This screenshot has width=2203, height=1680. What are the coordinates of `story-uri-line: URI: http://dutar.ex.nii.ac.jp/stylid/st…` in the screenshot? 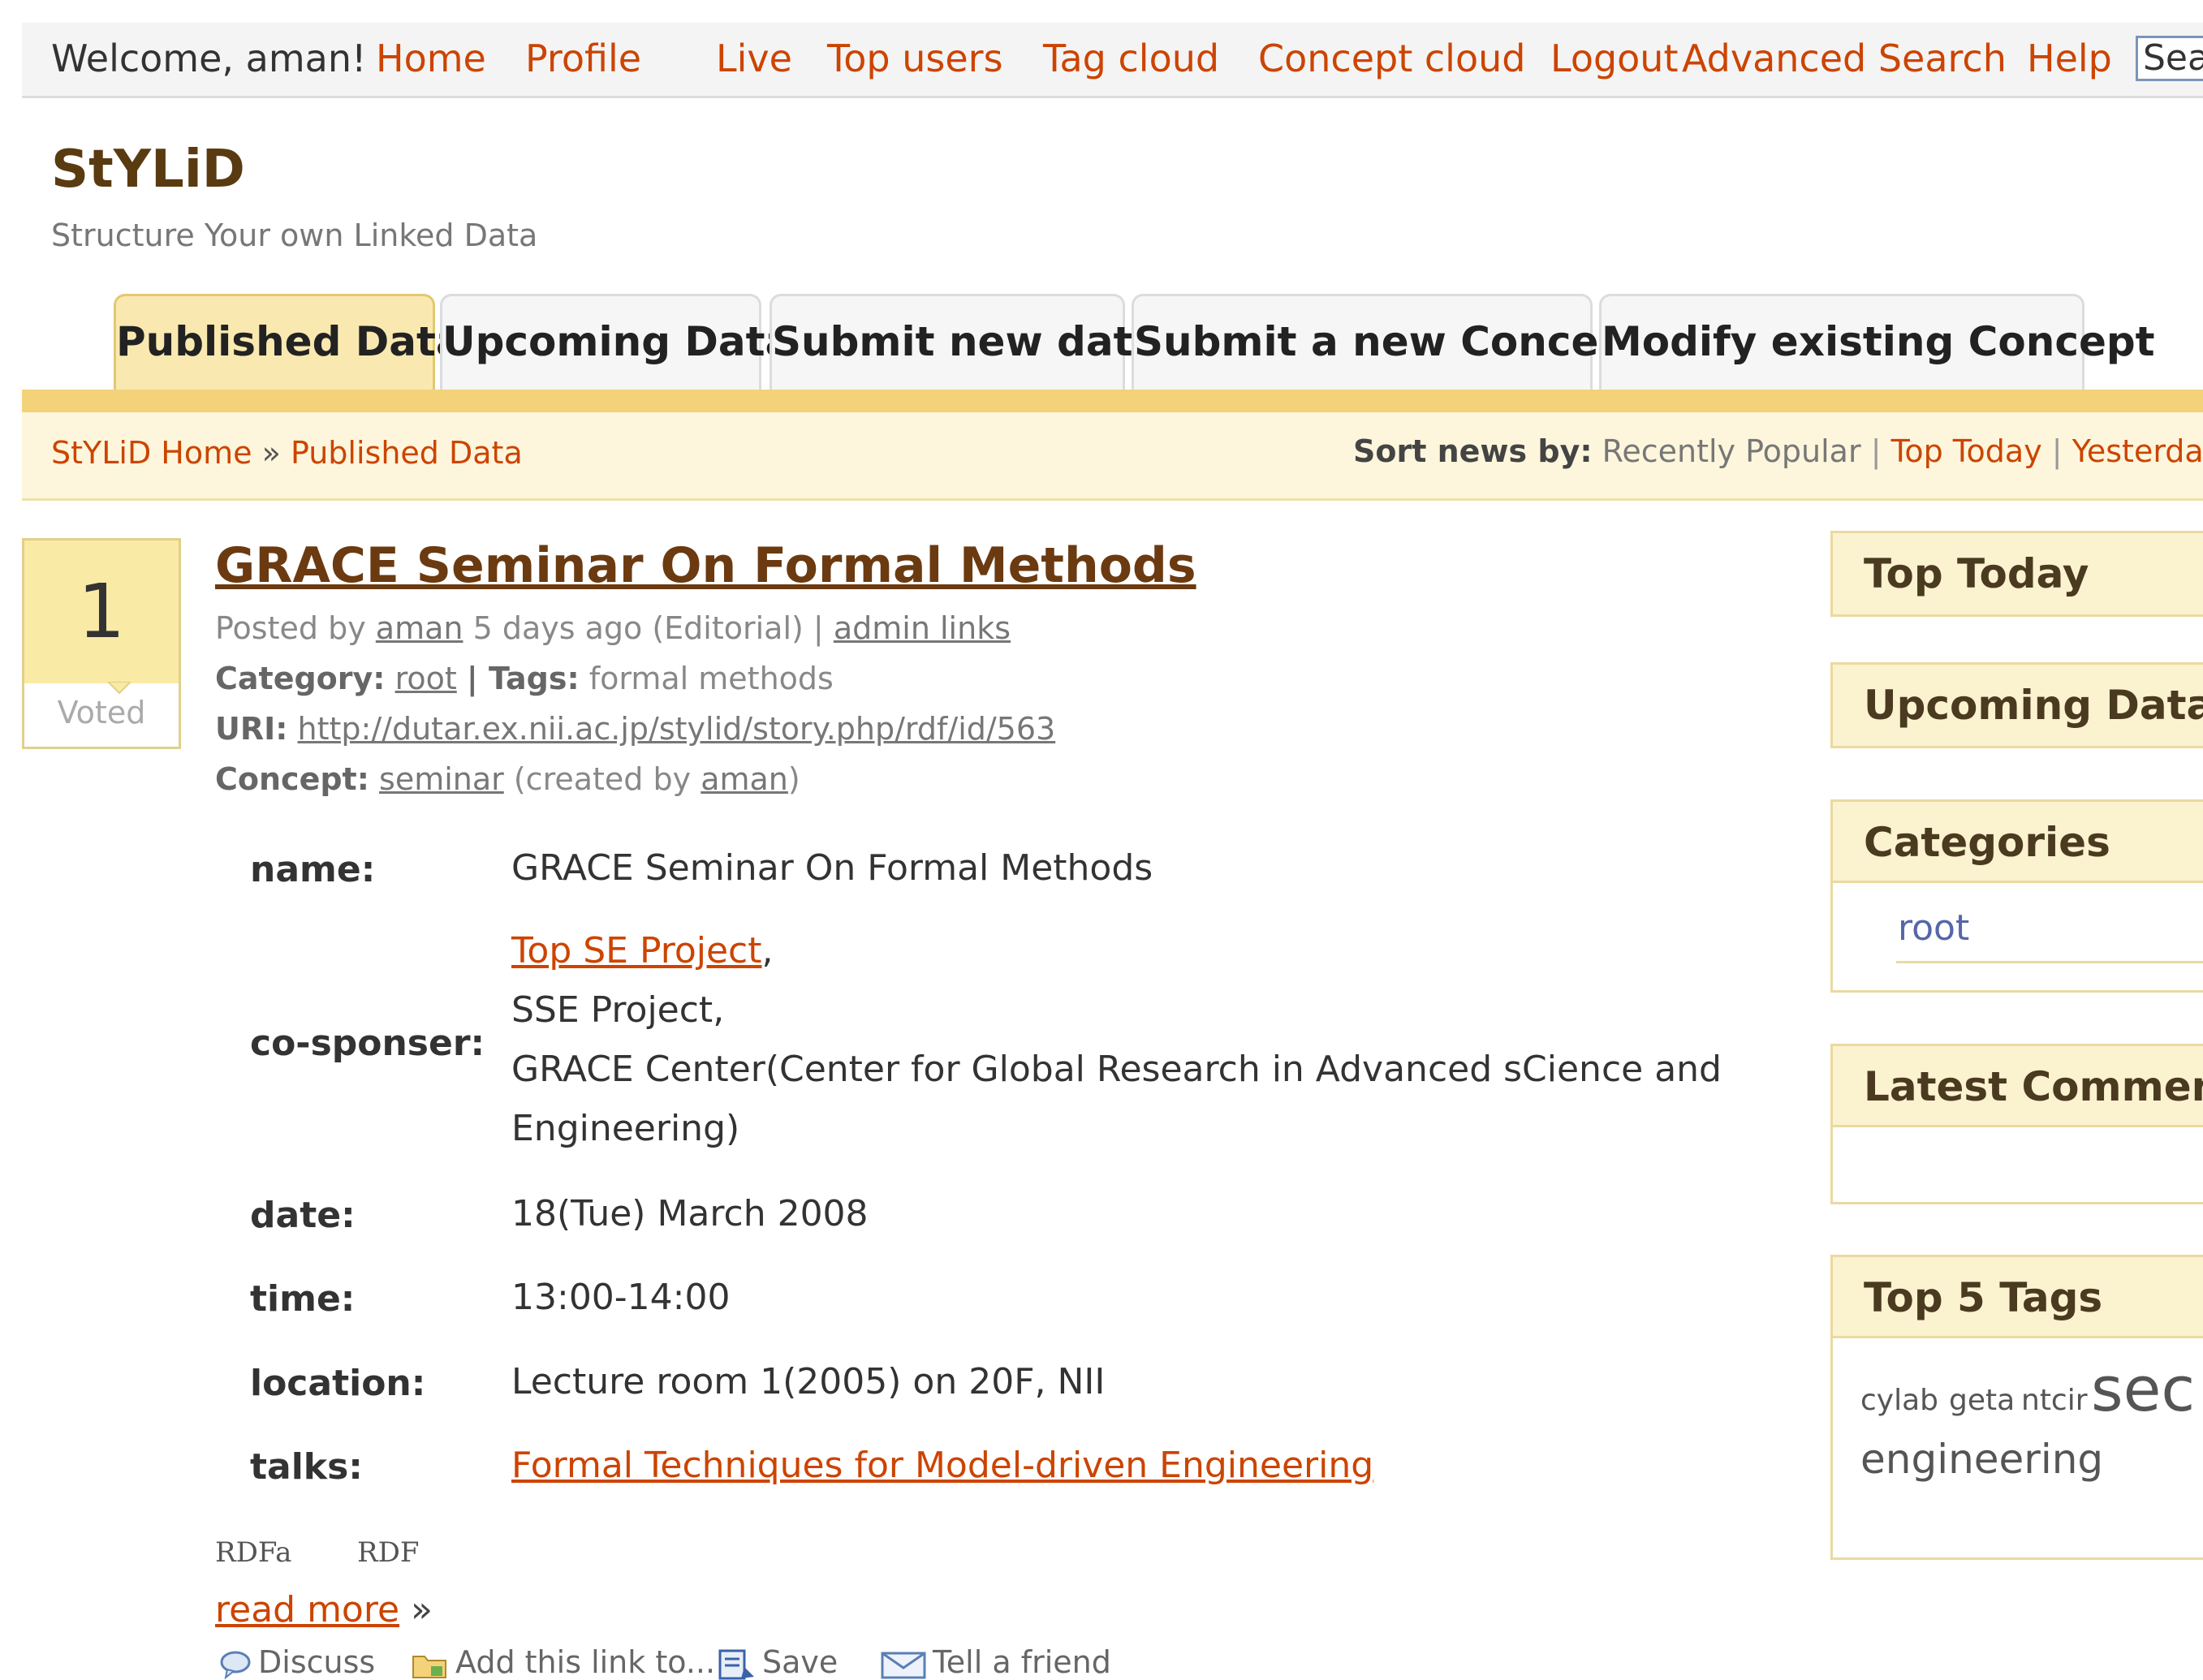 It's located at (636, 729).